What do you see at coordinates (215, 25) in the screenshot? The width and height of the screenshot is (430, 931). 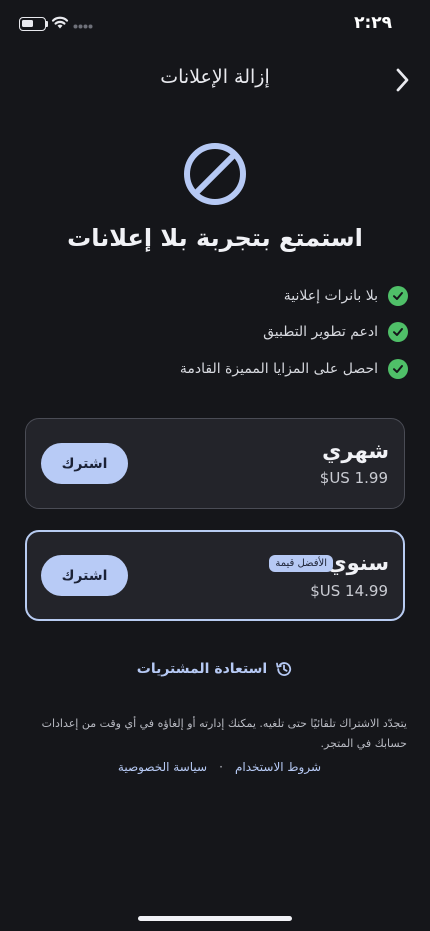 I see `status-bar: ٢:٢٩` at bounding box center [215, 25].